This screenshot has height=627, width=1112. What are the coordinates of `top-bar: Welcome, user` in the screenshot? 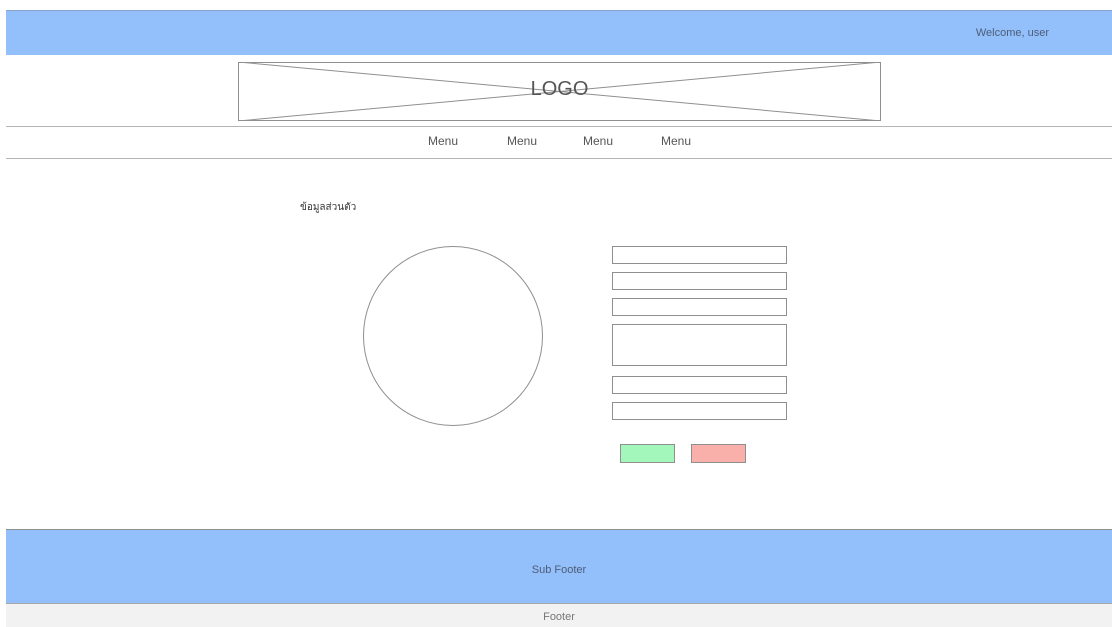 It's located at (559, 32).